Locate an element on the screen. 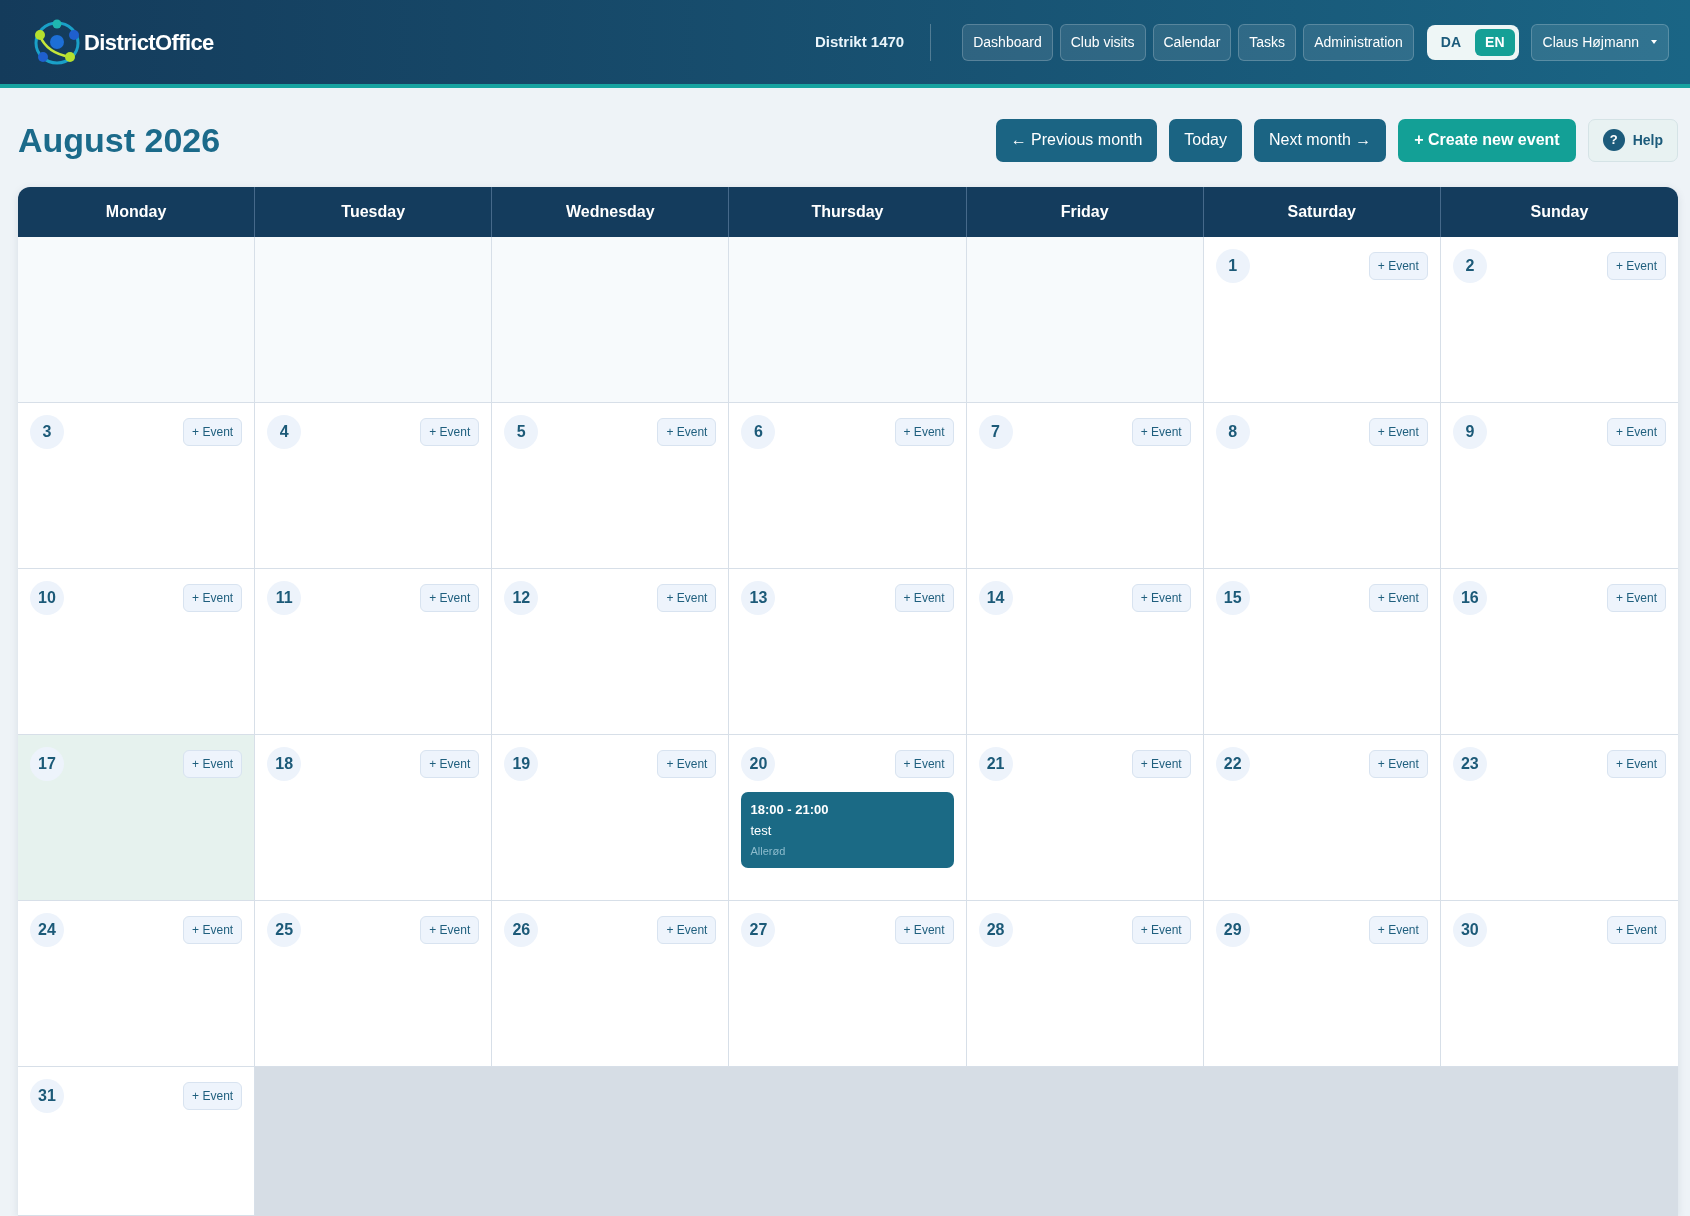  day-number: 16 is located at coordinates (1469, 598).